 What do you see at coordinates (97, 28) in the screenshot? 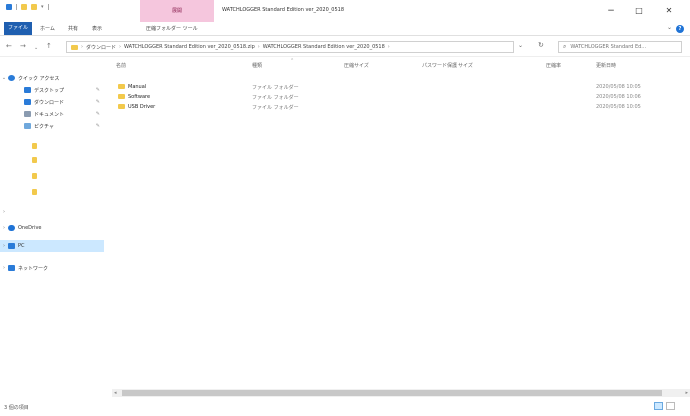
I see `tab-view: 表示` at bounding box center [97, 28].